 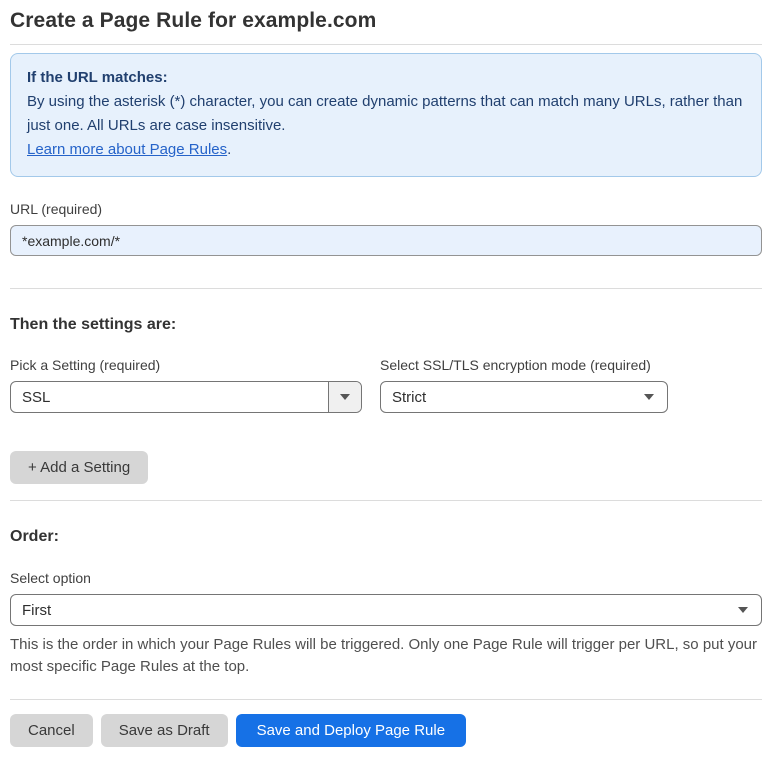 What do you see at coordinates (186, 373) in the screenshot?
I see `setting-picker-column: Pick a Setting (required) SSL` at bounding box center [186, 373].